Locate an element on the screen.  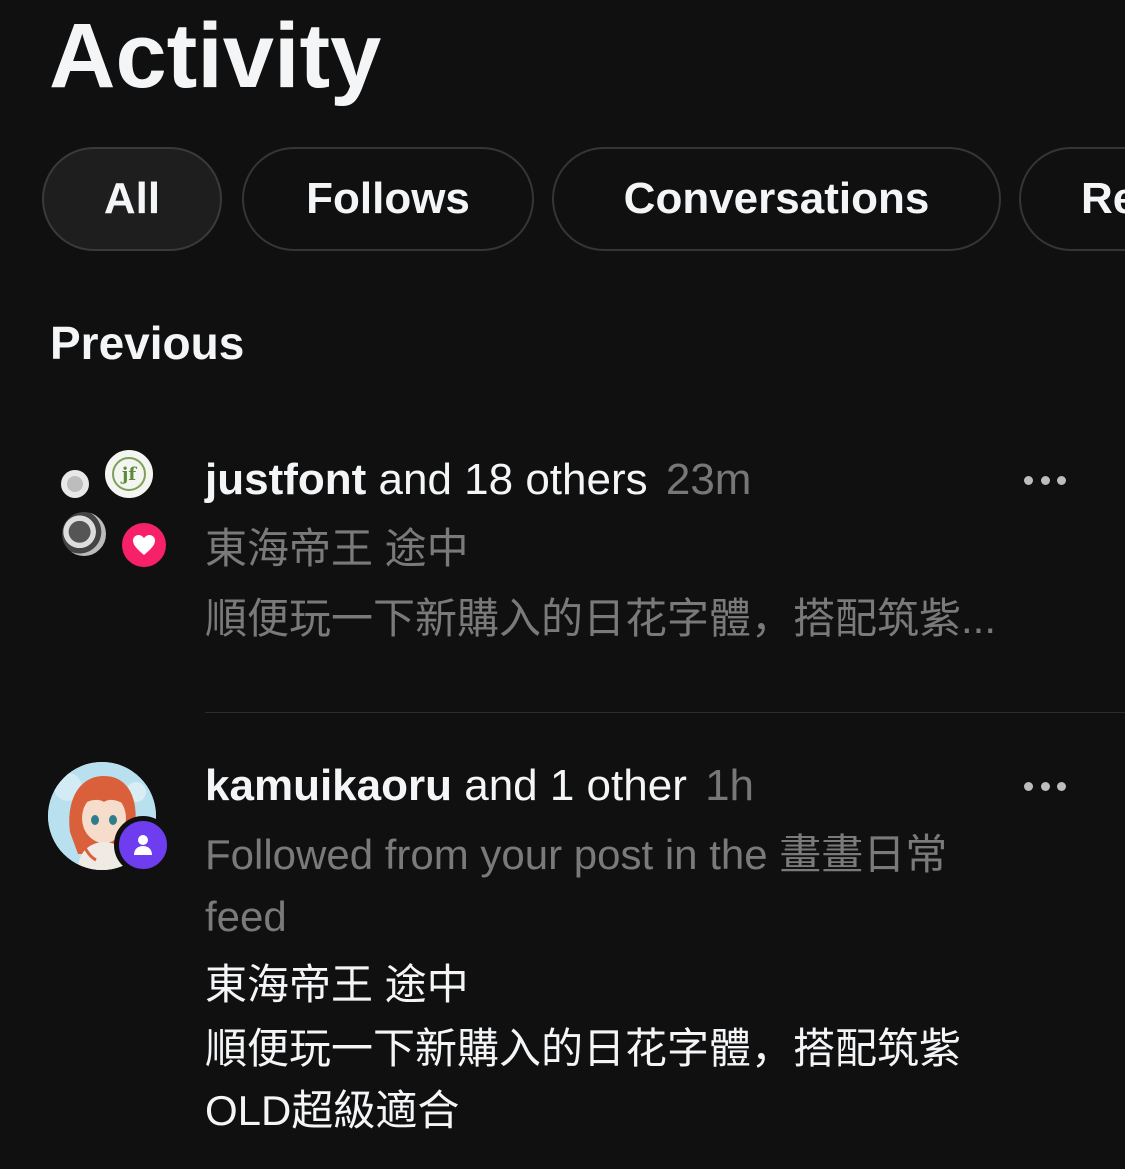
activity-title: justfont and 18 others 23m is located at coordinates (478, 479).